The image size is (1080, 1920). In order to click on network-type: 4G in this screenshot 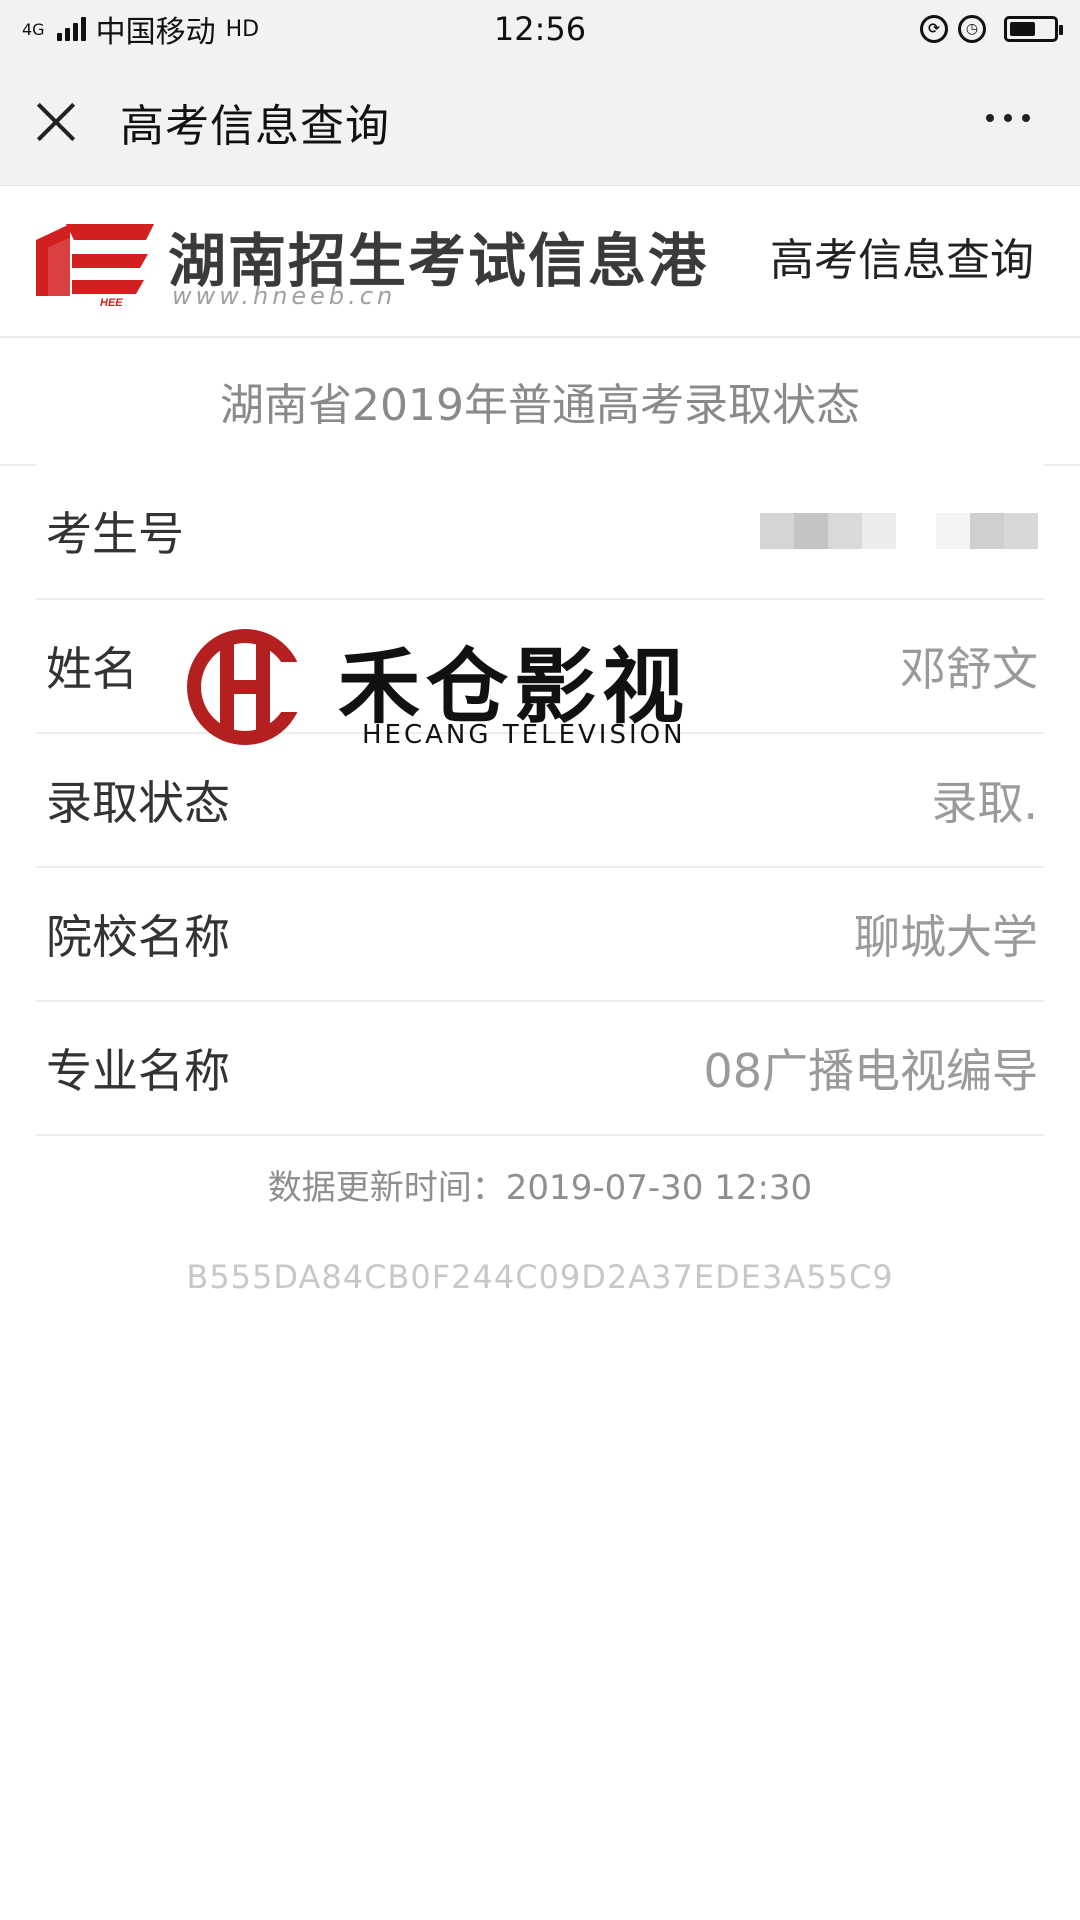, I will do `click(33, 29)`.